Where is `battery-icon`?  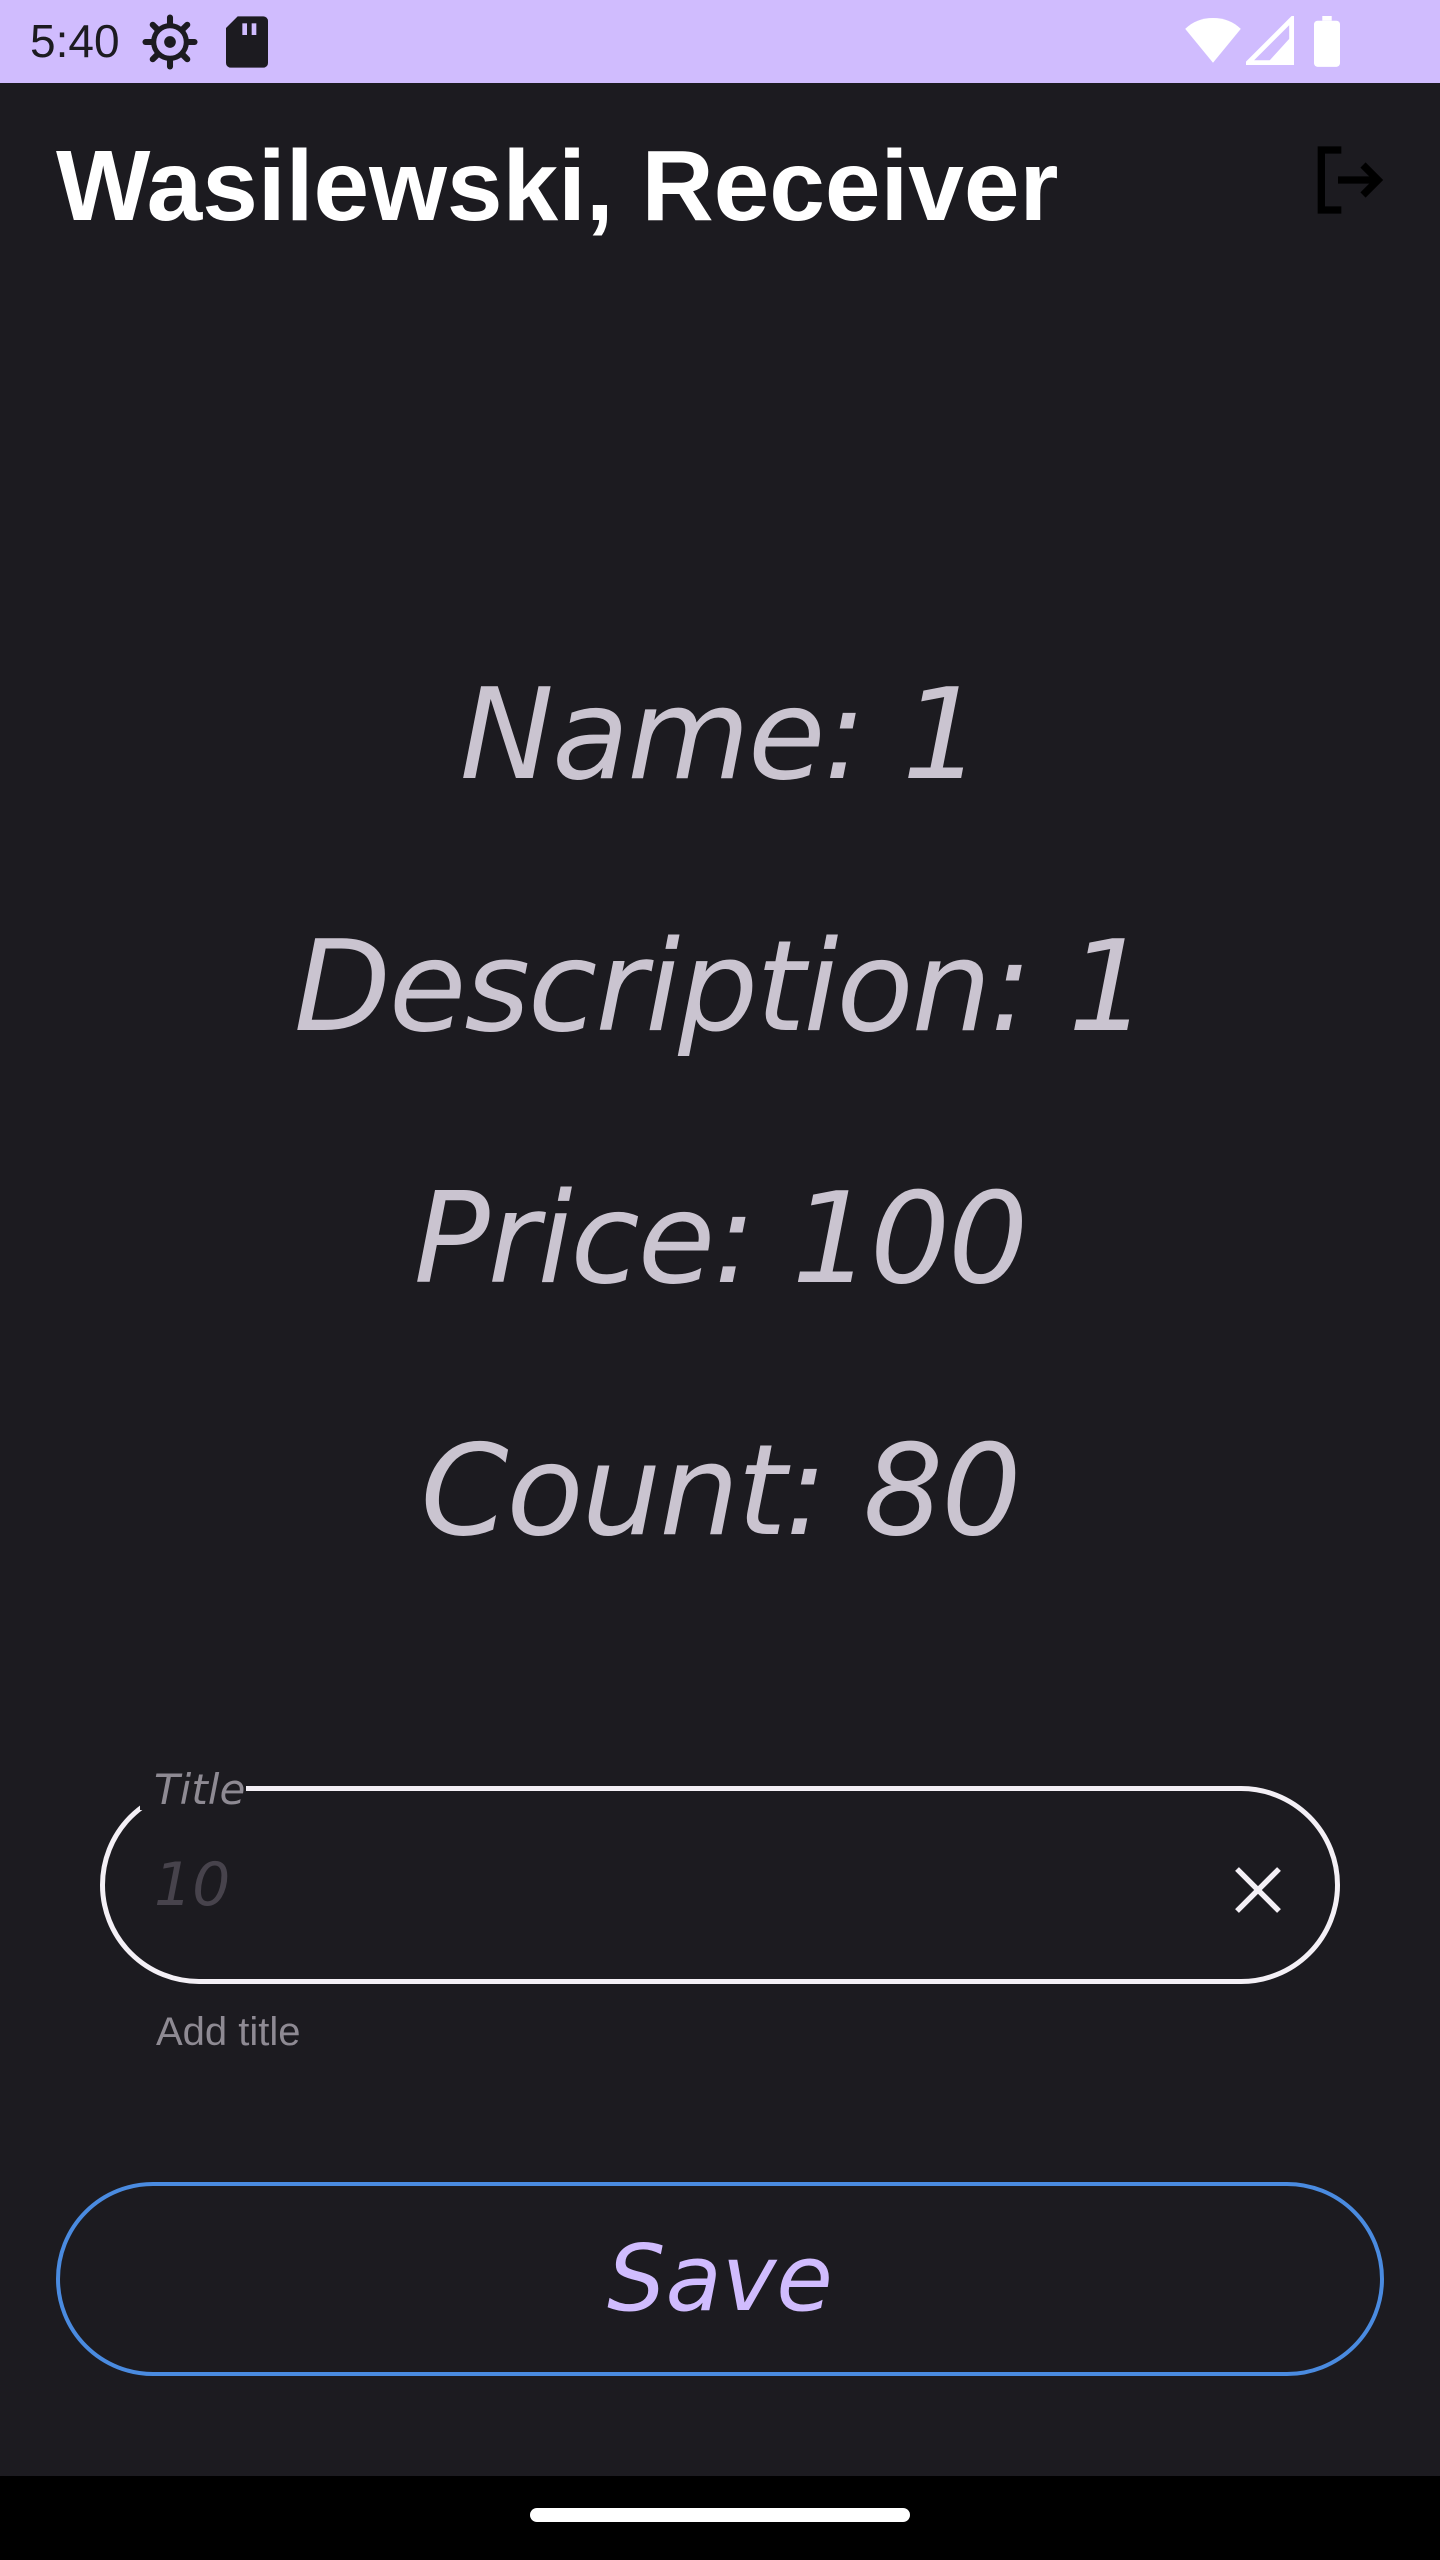
battery-icon is located at coordinates (1327, 44).